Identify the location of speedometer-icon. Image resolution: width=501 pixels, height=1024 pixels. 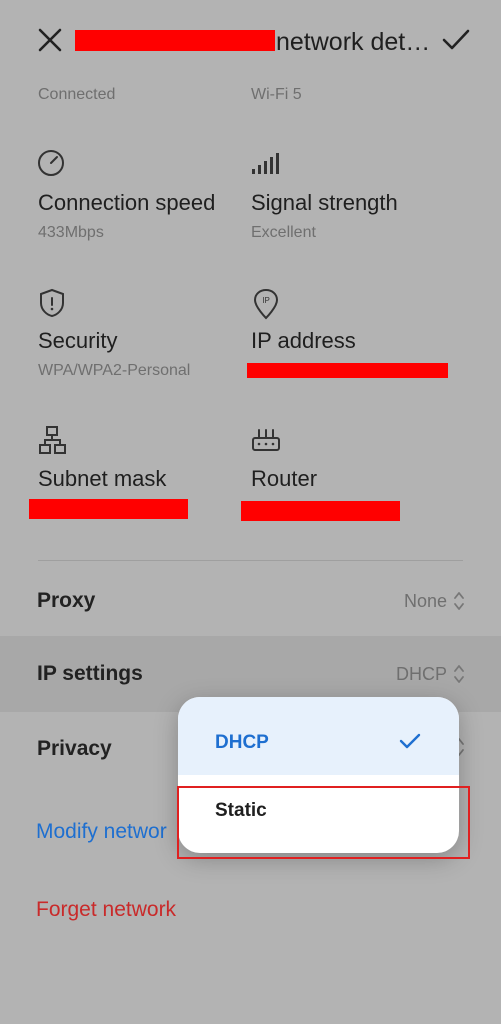
(52, 164).